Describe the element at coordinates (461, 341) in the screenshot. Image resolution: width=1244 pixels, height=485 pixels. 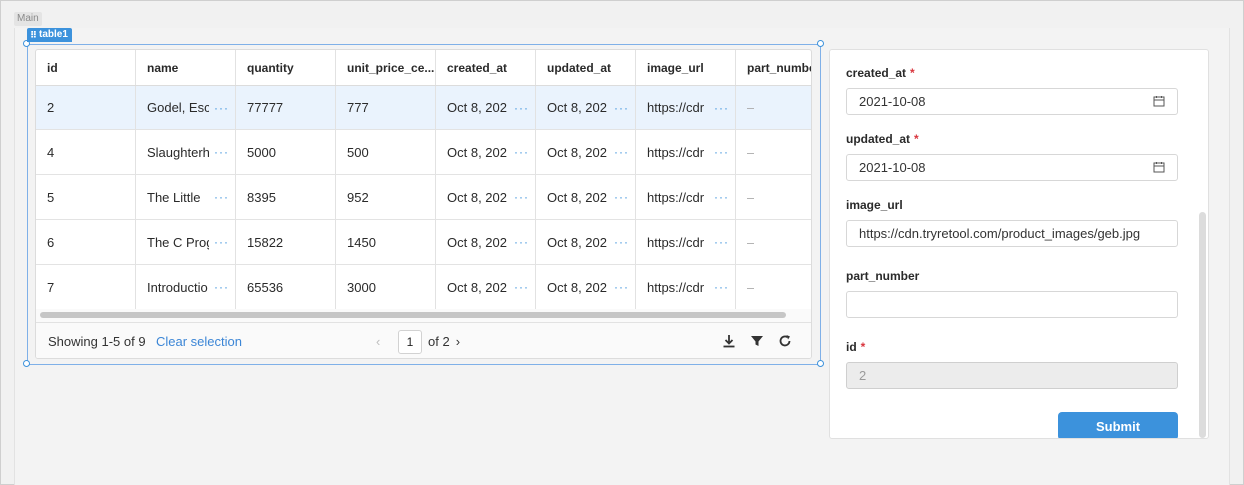
I see `next-page-icon: ›` at that location.